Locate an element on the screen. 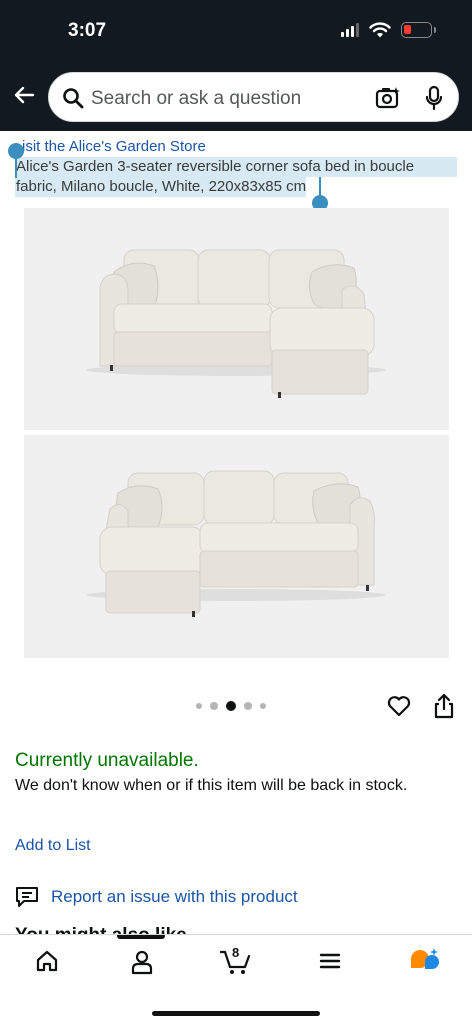 The height and width of the screenshot is (1024, 472). search-bar: Search or ask a question is located at coordinates (253, 97).